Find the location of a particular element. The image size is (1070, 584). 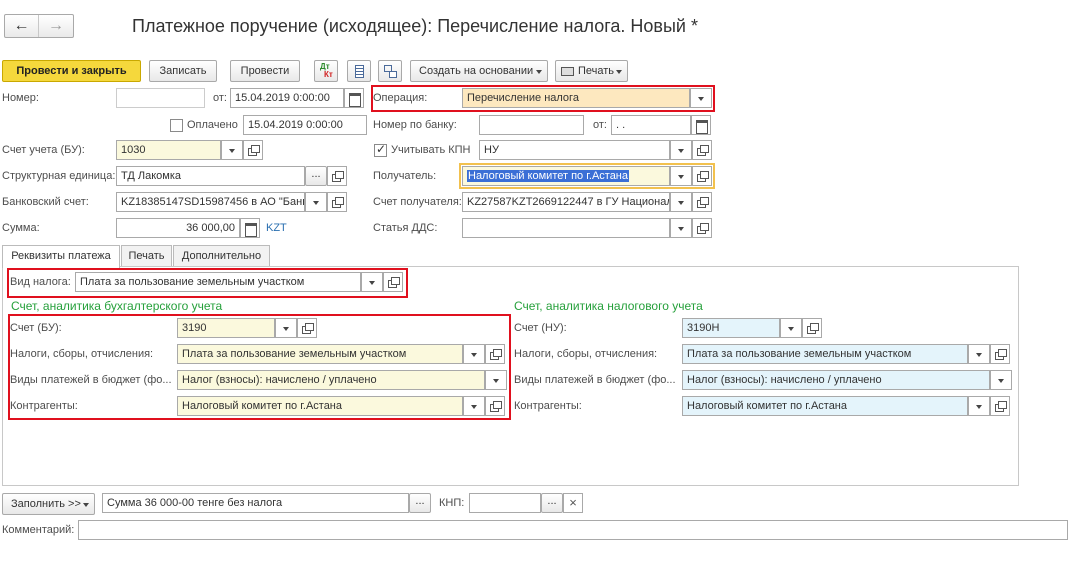

calculator-icon is located at coordinates (250, 228).